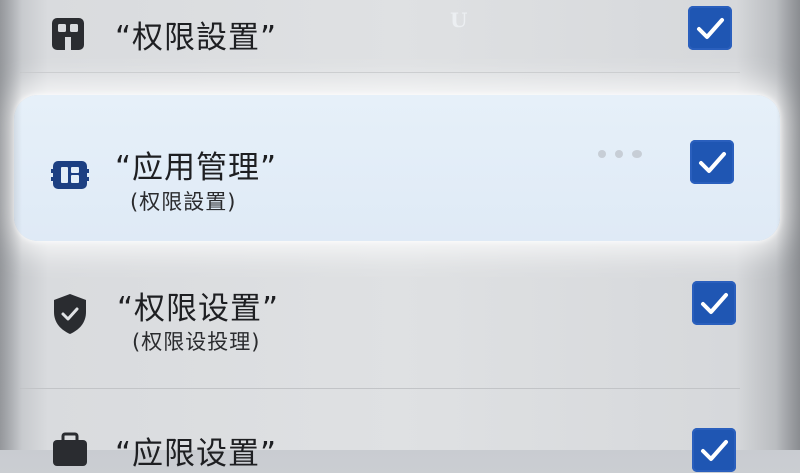  I want to click on app-grid-icon, so click(68, 34).